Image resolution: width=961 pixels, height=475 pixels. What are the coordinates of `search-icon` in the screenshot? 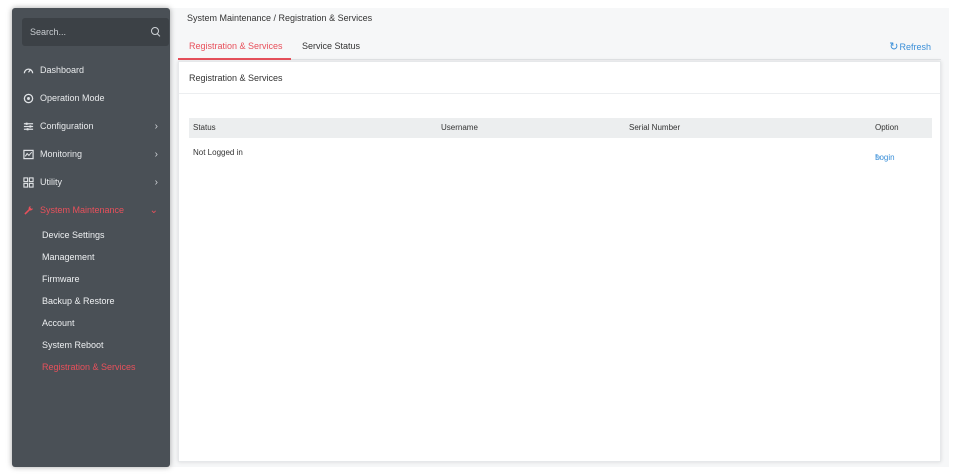 It's located at (156, 32).